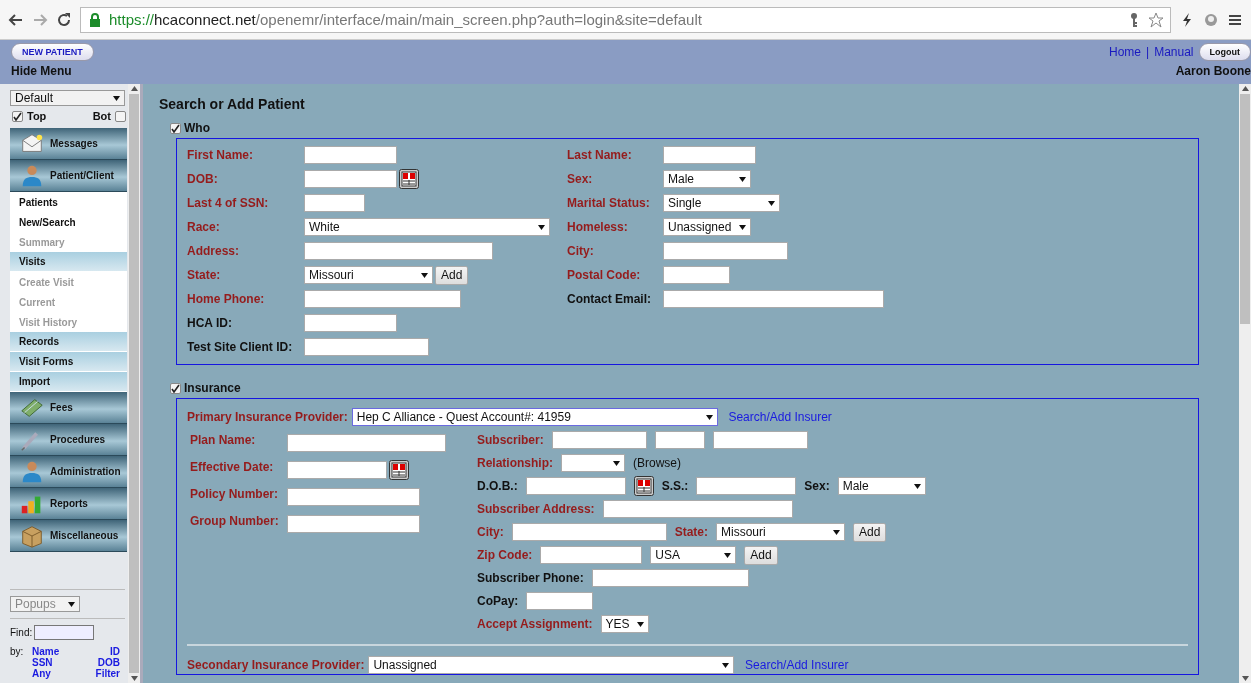  What do you see at coordinates (593, 463) in the screenshot?
I see `dropdown` at bounding box center [593, 463].